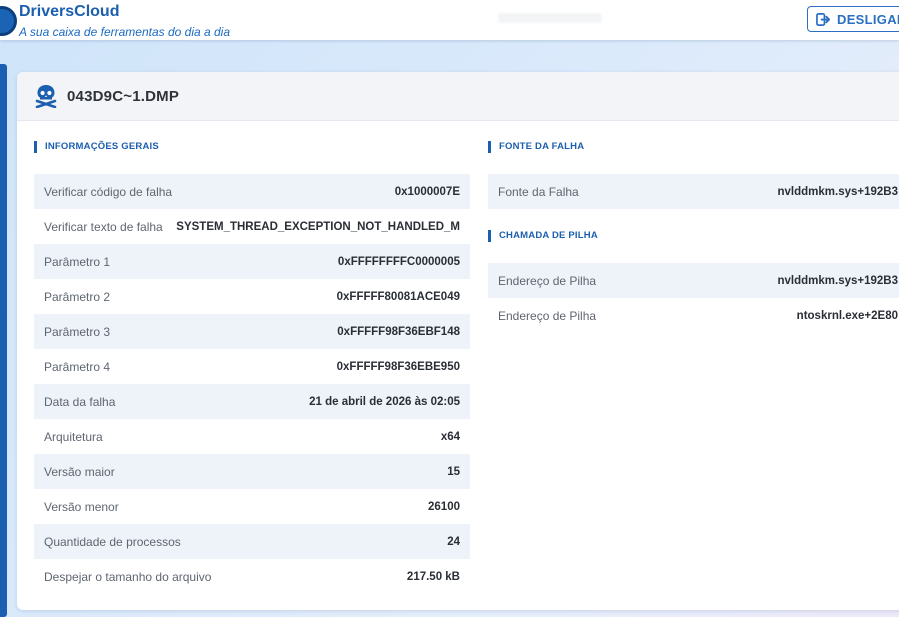 This screenshot has height=617, width=899. Describe the element at coordinates (847, 315) in the screenshot. I see `info-row-value: ntoskrnl.exe+2E80` at that location.